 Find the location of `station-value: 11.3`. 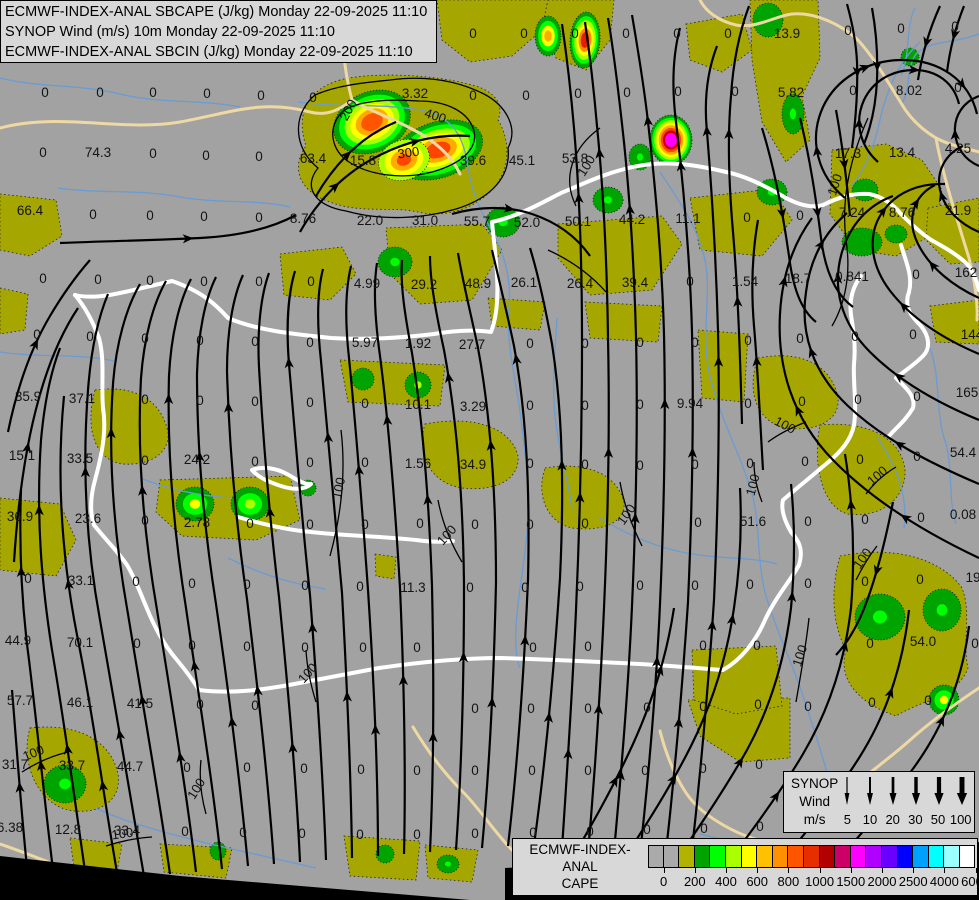

station-value: 11.3 is located at coordinates (412, 587).